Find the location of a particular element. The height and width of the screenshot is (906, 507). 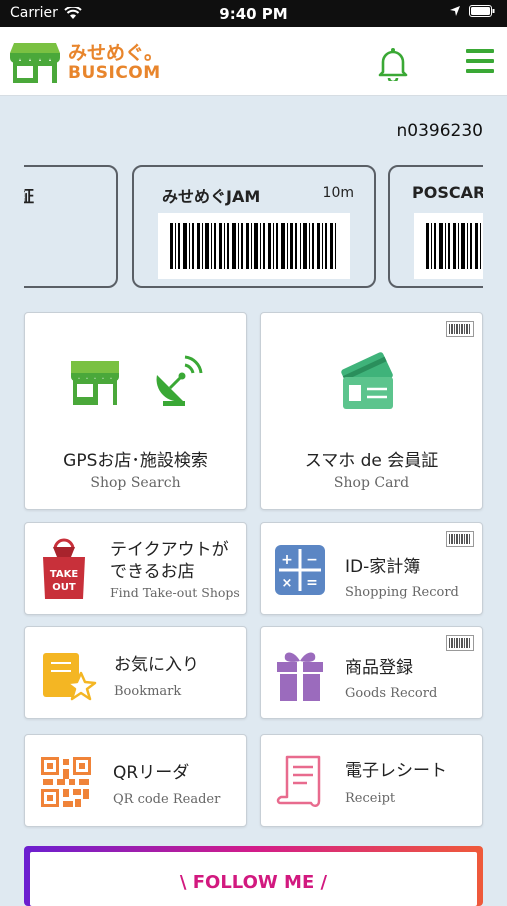

tile-subtitle: Find Take-out Shops is located at coordinates (175, 592).